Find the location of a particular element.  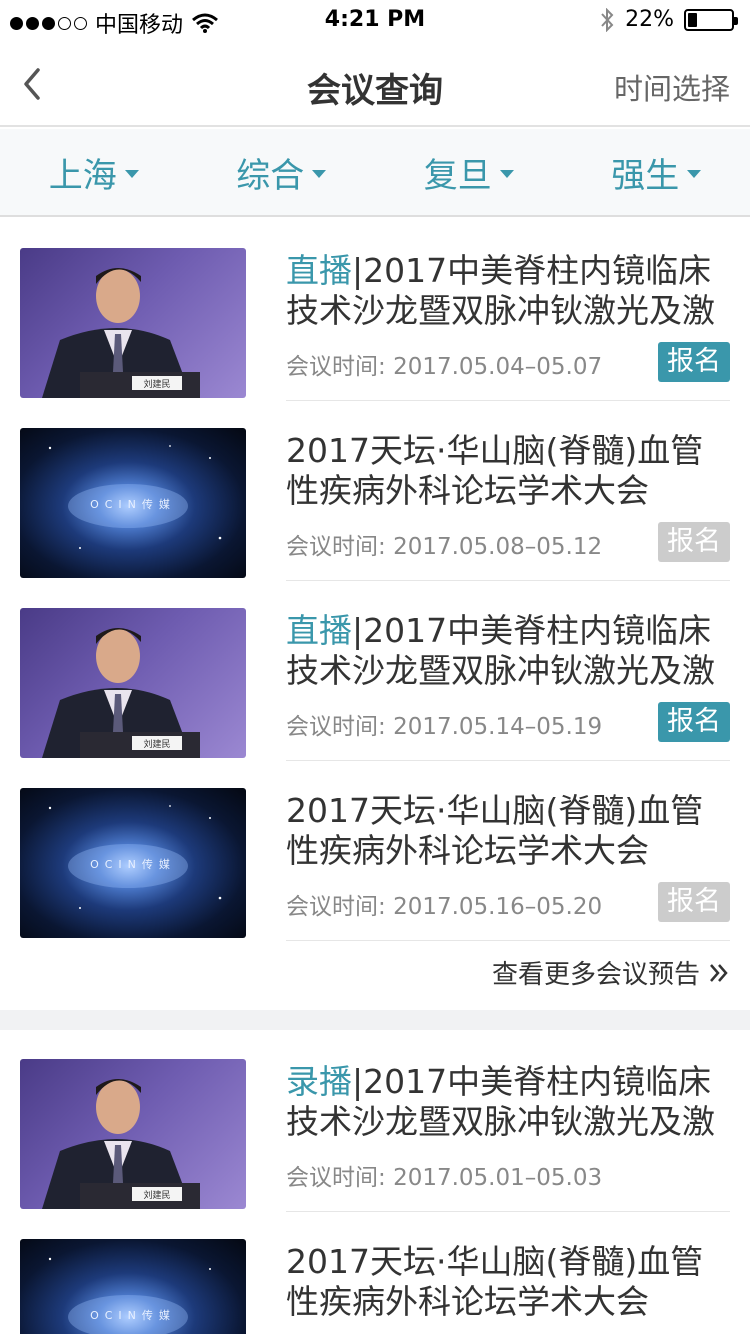

filter-host: 复旦 is located at coordinates (469, 172).